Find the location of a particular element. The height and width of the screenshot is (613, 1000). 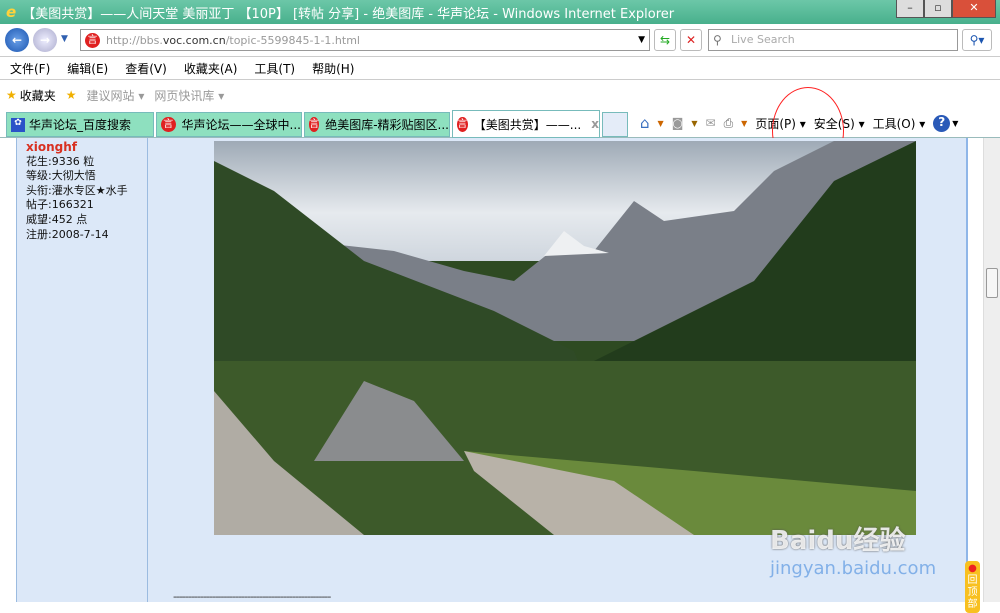

print-dropdown-icon: ▼ is located at coordinates (744, 123).